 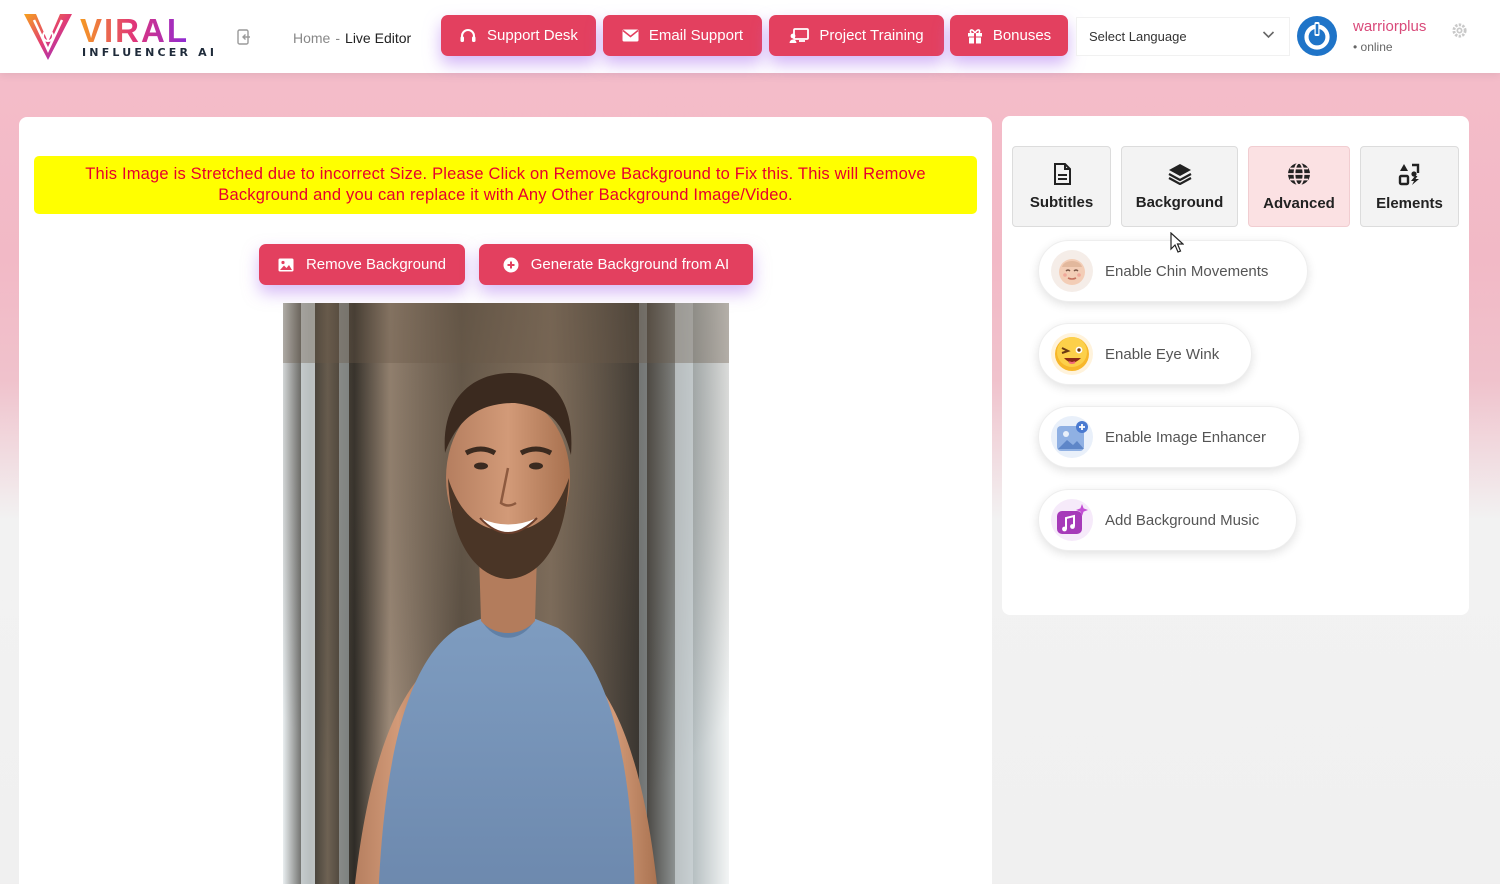 I want to click on wink-emoji-icon, so click(x=1072, y=354).